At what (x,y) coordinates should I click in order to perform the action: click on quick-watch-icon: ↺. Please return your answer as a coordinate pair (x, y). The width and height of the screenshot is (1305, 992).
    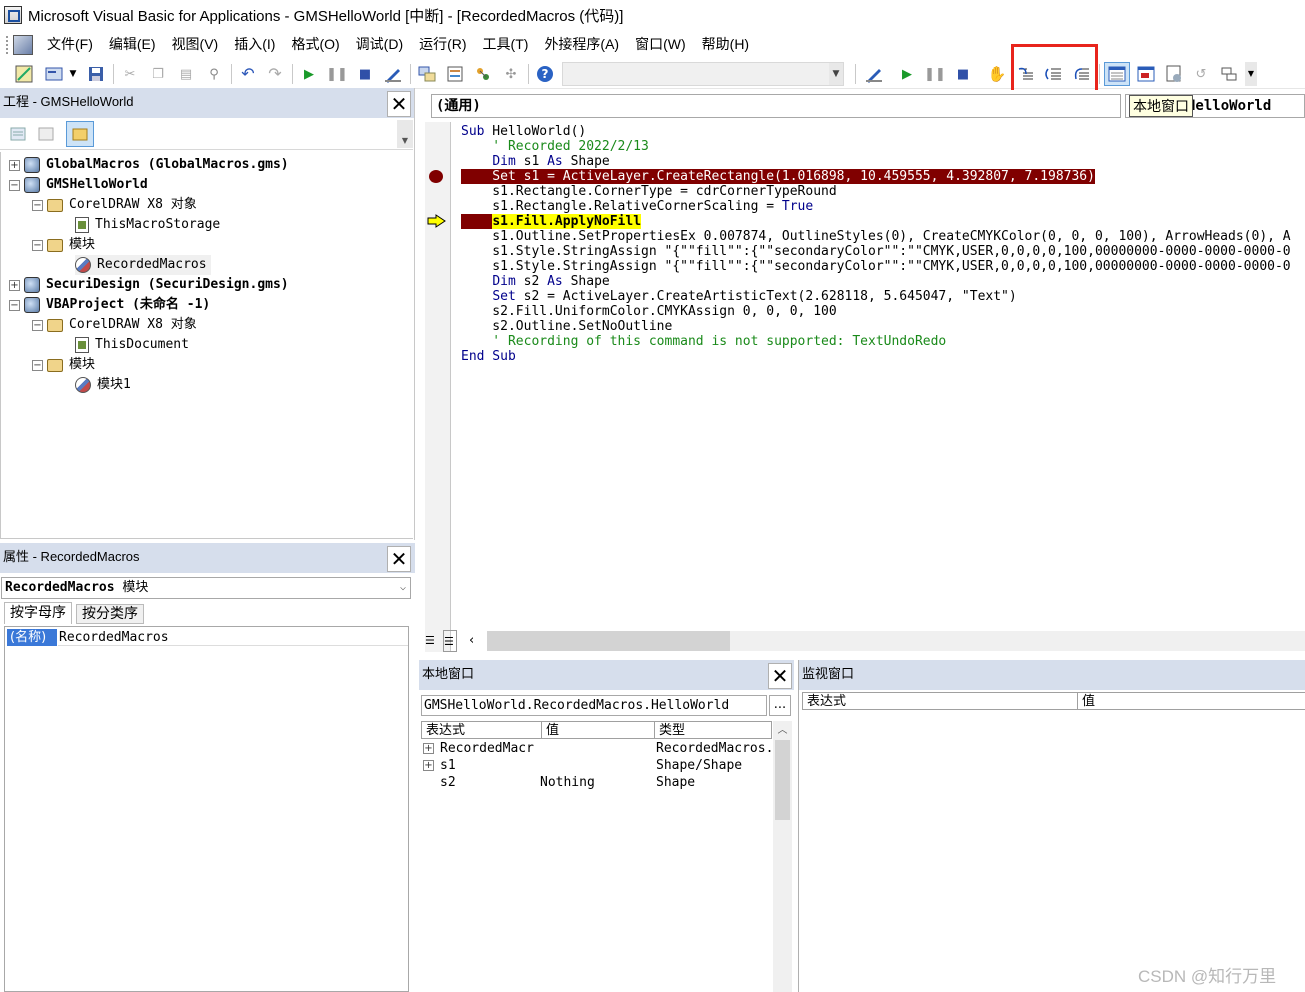
    Looking at the image, I should click on (1201, 74).